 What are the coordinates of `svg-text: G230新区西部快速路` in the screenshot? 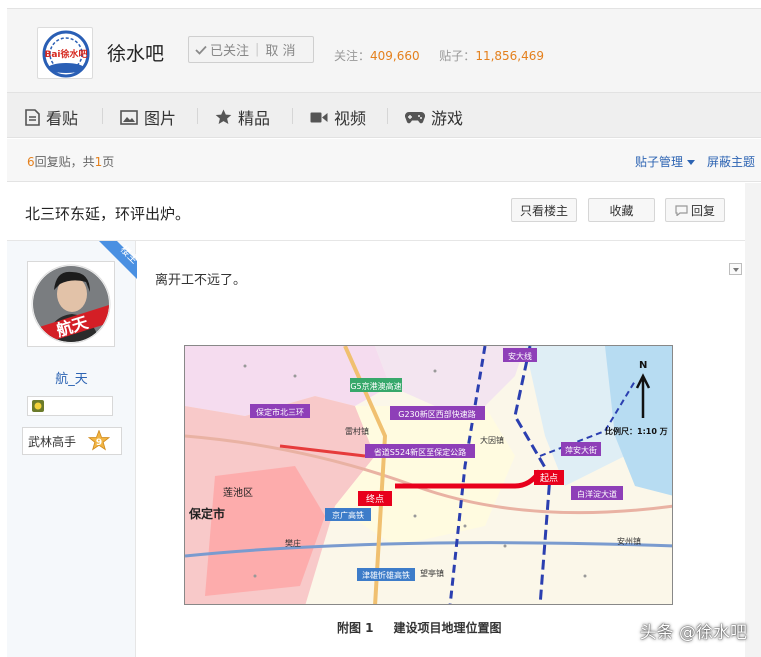 It's located at (436, 414).